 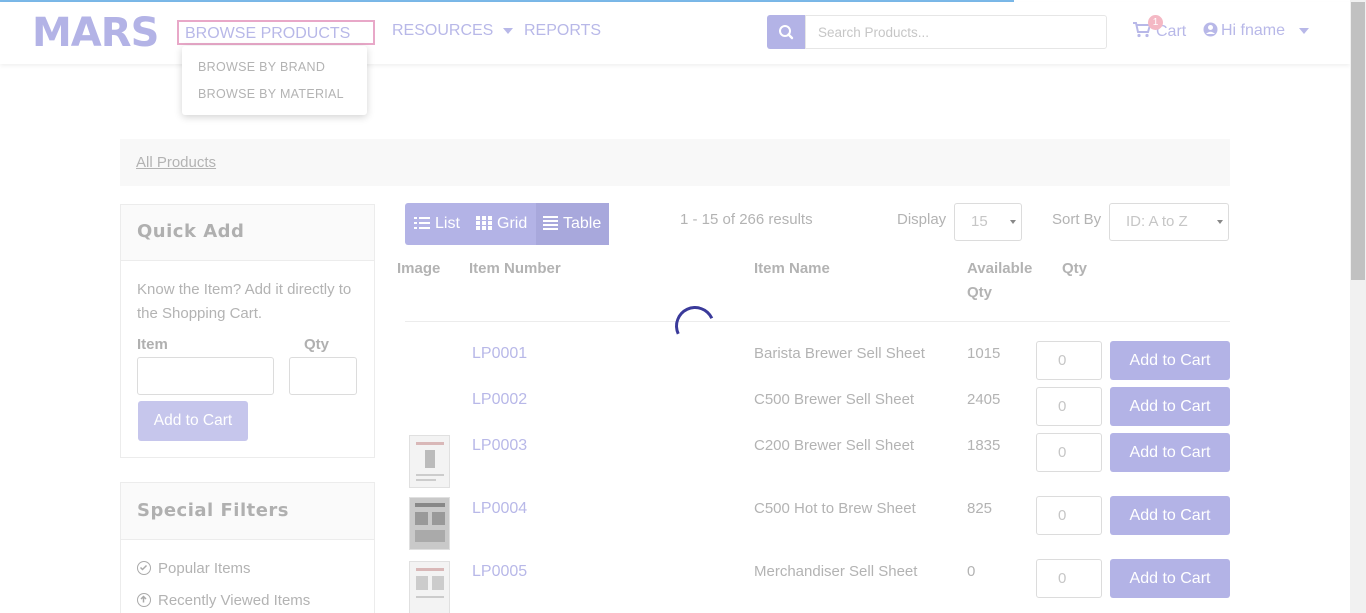 I want to click on dropdown-item-browse-by-brand: BROWSE BY BRAND, so click(x=261, y=67).